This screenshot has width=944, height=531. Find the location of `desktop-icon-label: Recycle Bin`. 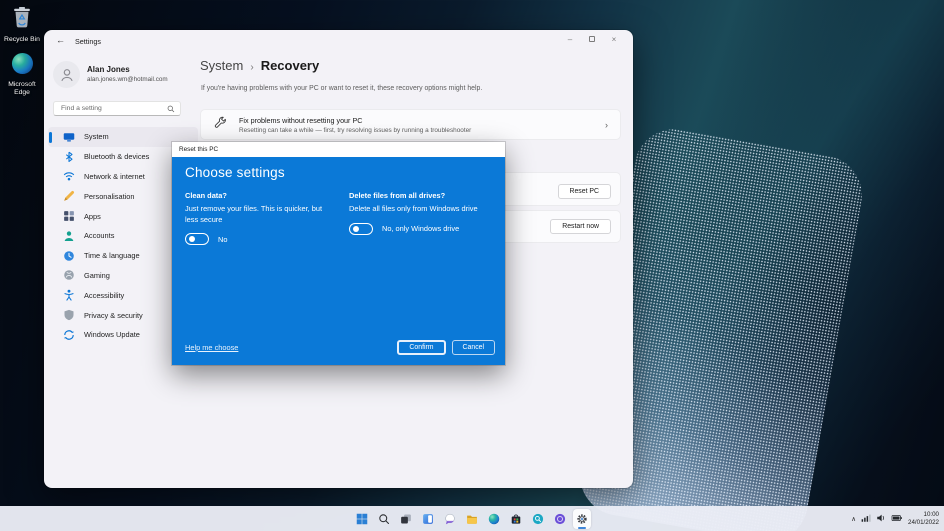

desktop-icon-label: Recycle Bin is located at coordinates (22, 39).